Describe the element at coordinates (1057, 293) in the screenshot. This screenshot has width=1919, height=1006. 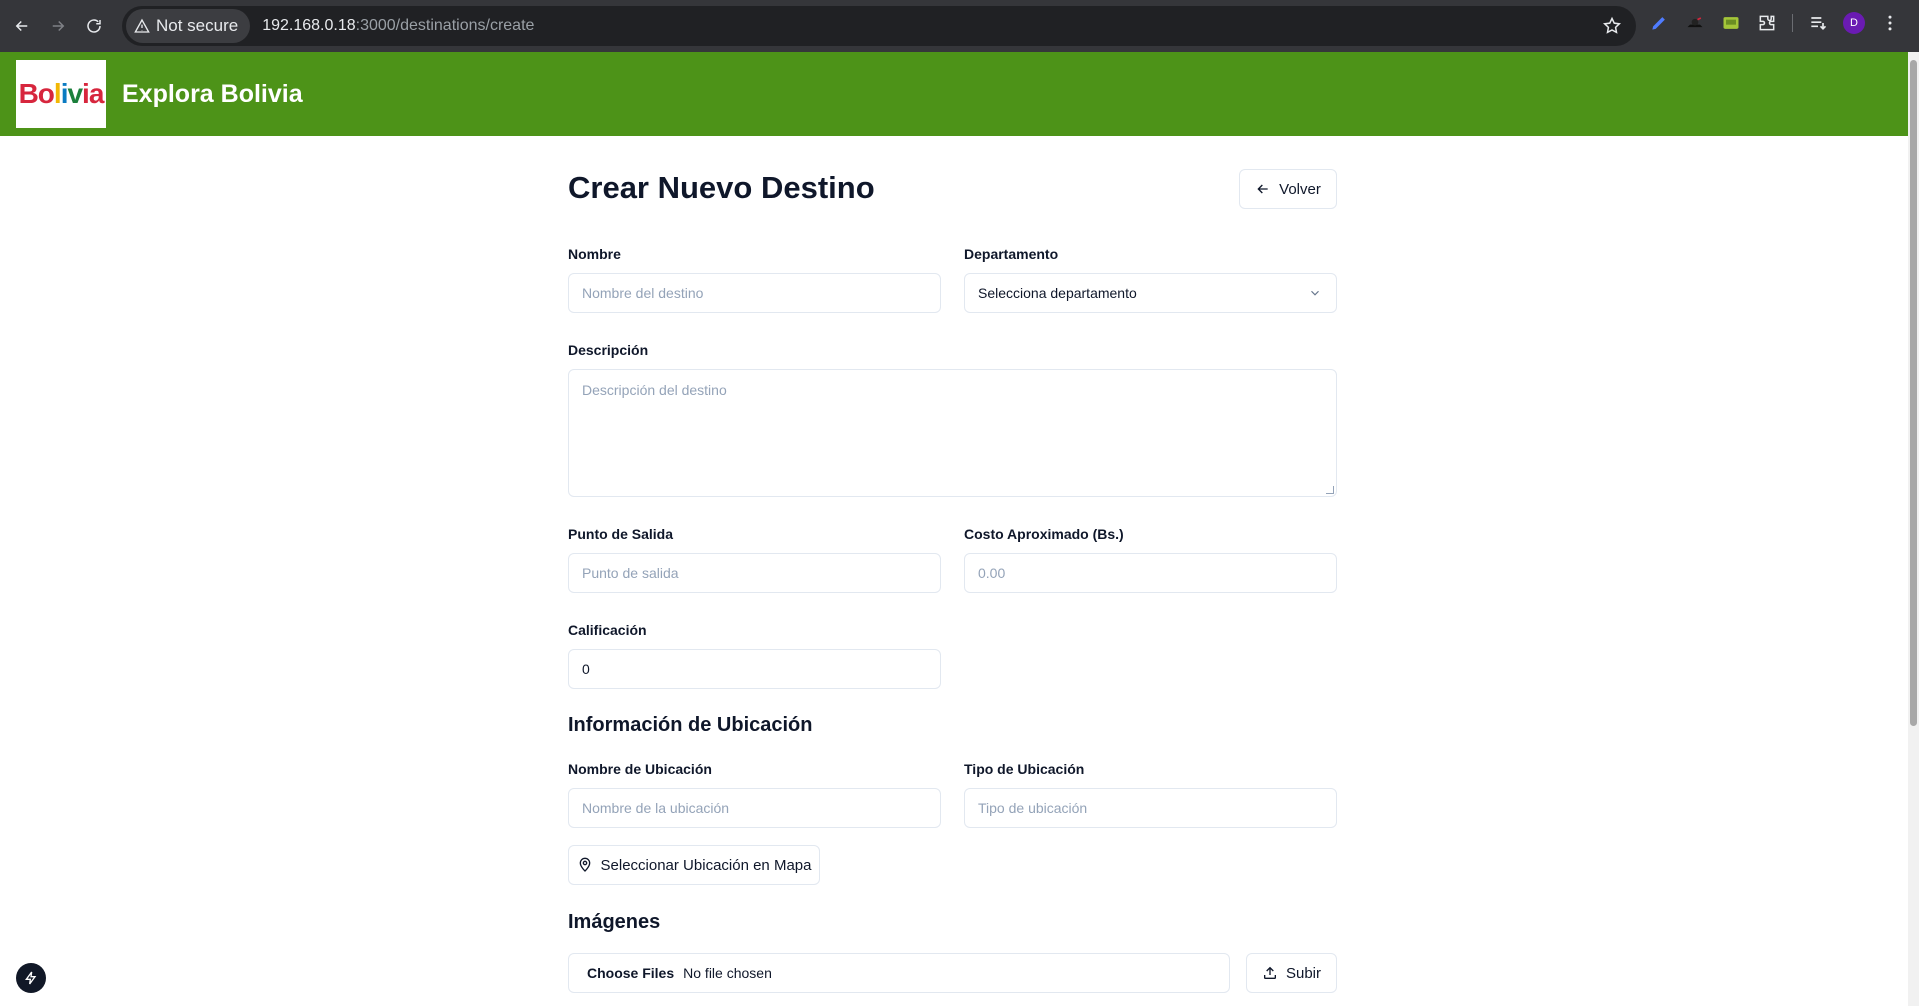
I see `departamento-select-value: Selecciona departamento` at that location.